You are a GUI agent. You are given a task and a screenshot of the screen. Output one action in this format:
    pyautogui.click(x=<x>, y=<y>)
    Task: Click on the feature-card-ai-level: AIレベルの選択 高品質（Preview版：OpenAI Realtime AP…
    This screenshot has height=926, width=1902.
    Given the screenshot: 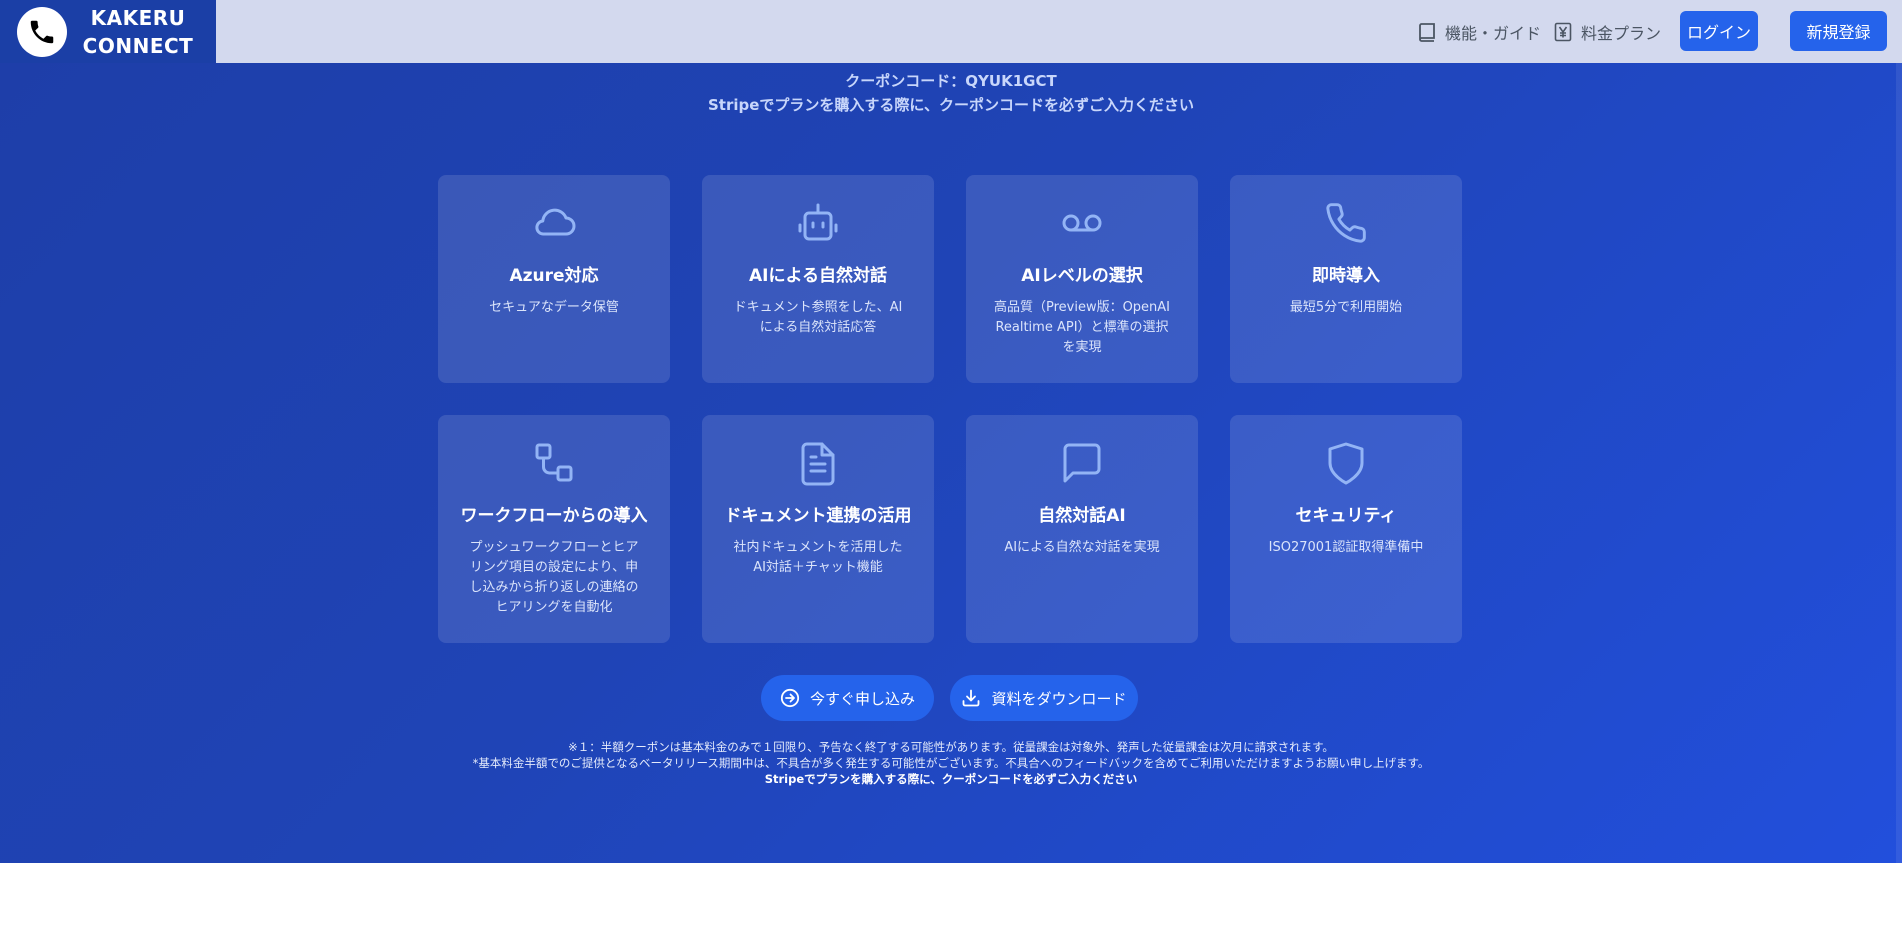 What is the action you would take?
    pyautogui.click(x=1082, y=279)
    